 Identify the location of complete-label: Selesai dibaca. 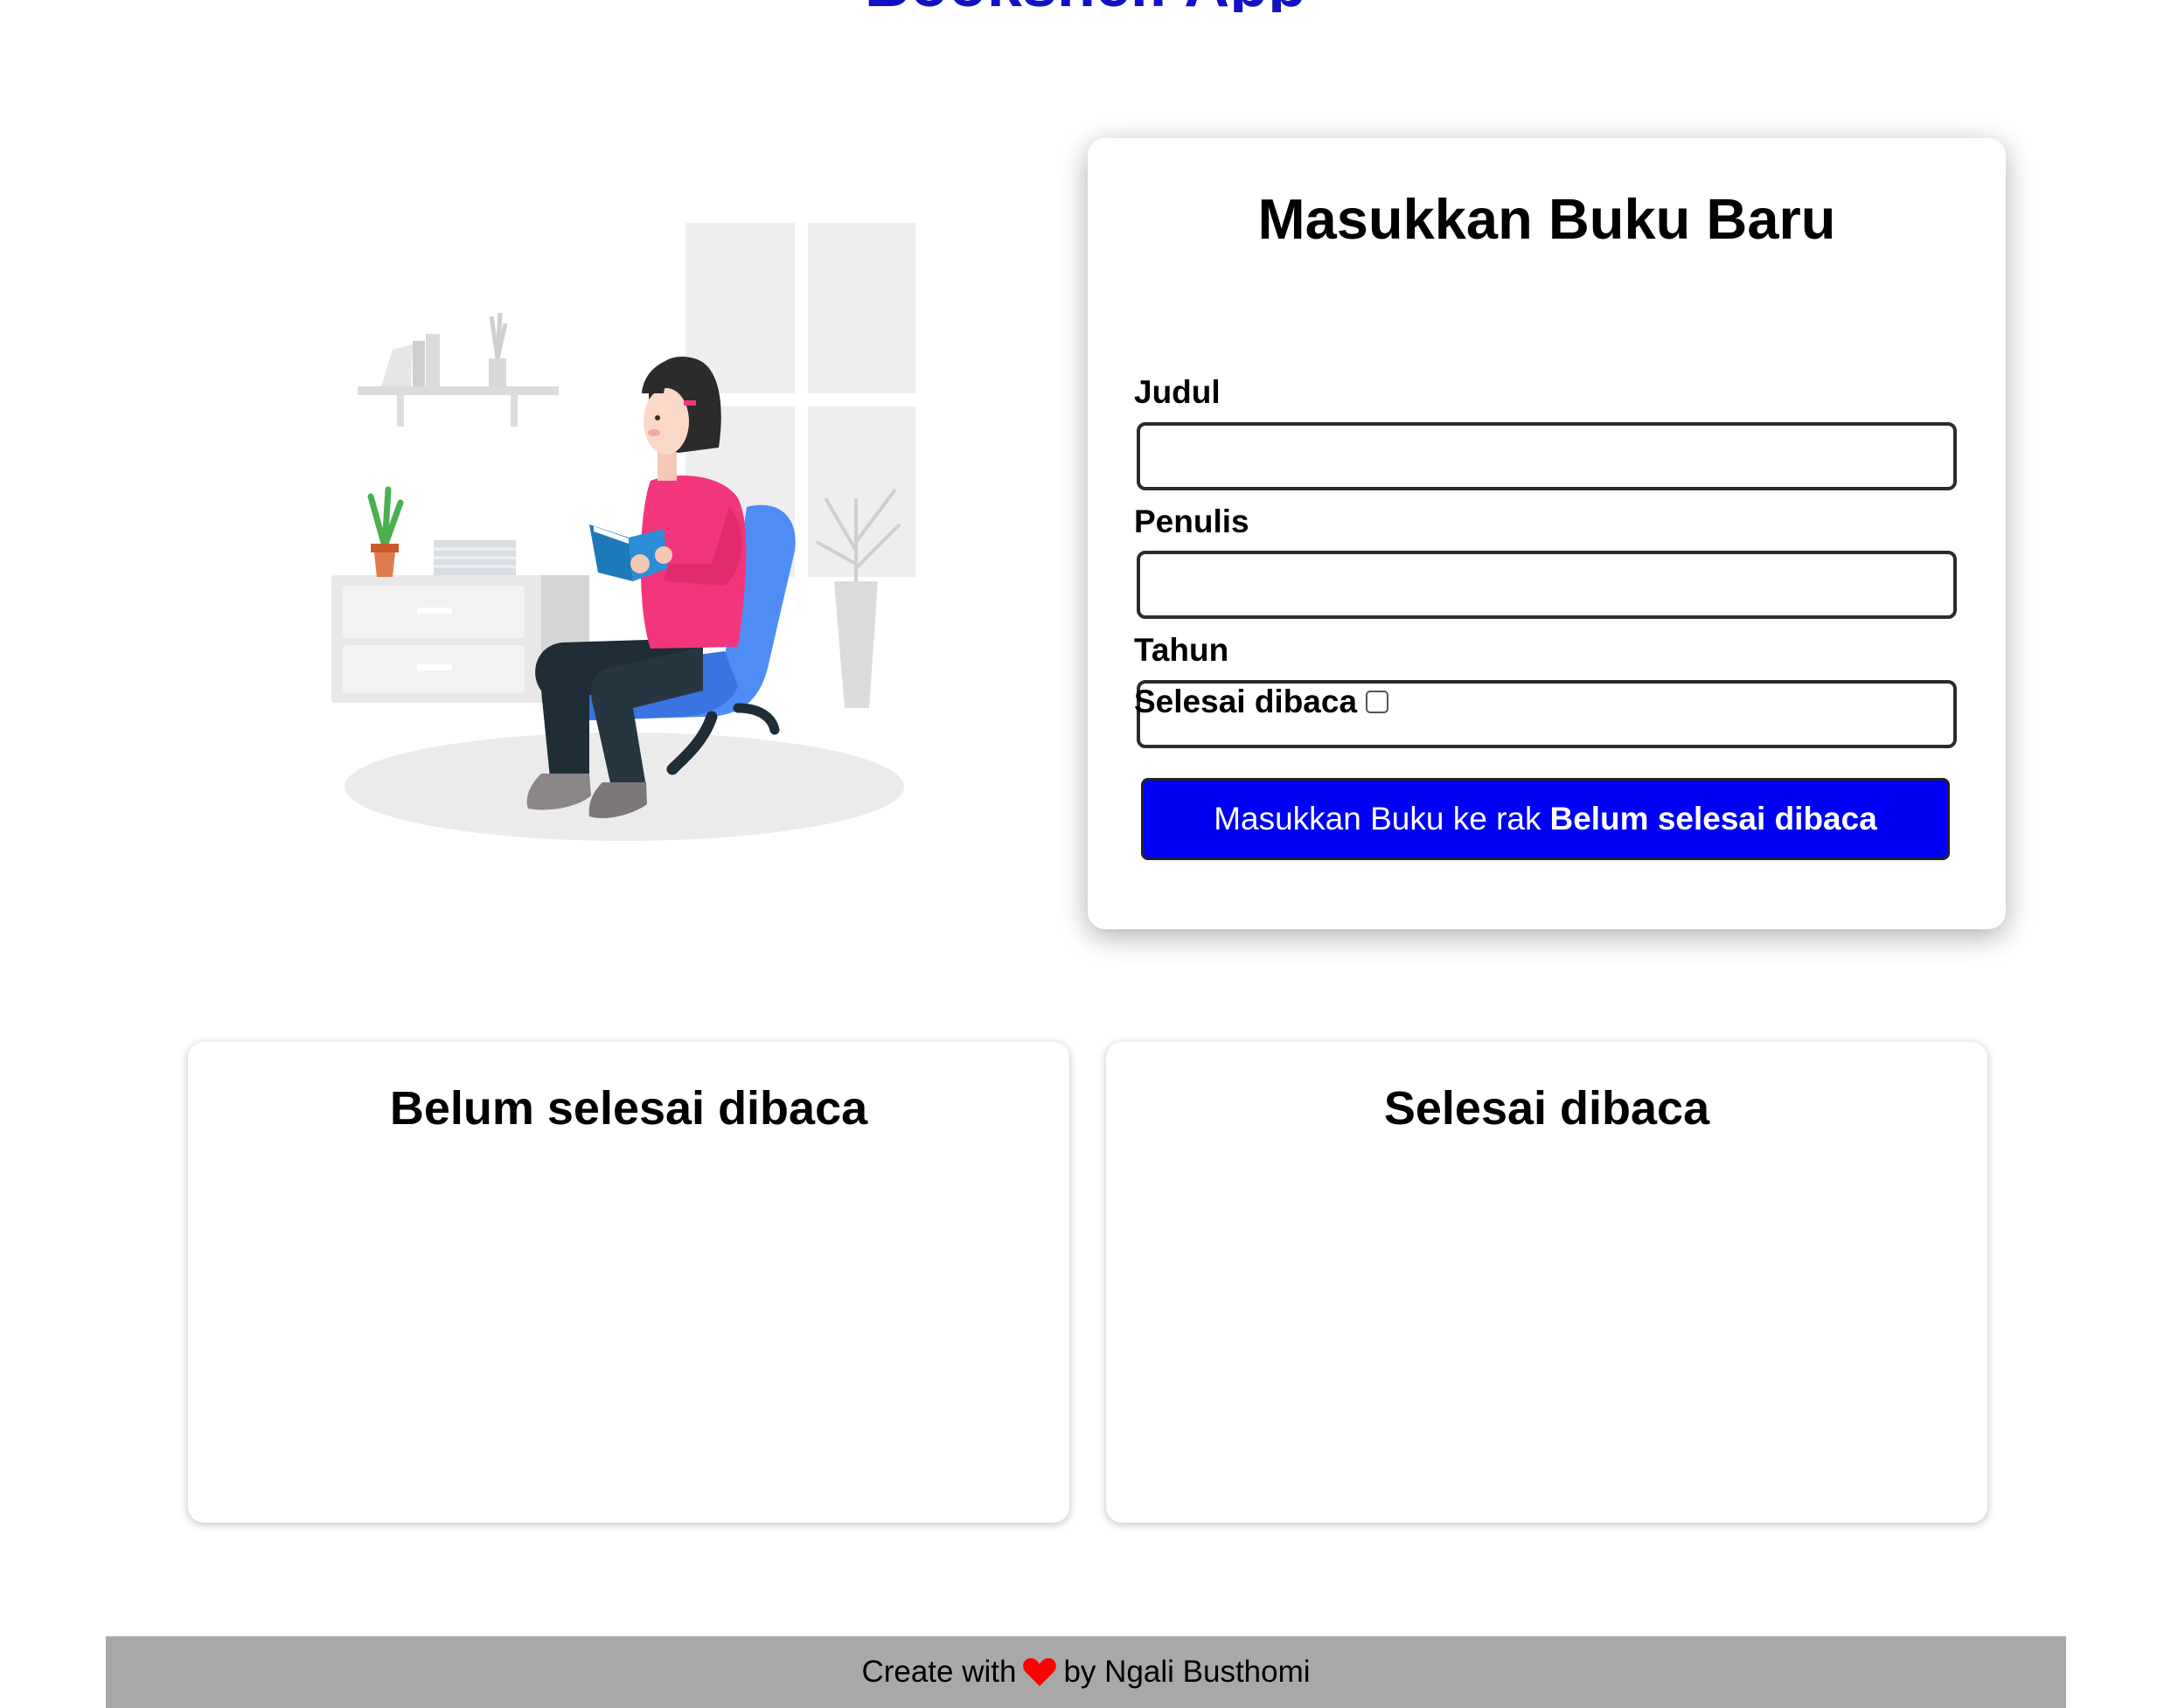
(1246, 701).